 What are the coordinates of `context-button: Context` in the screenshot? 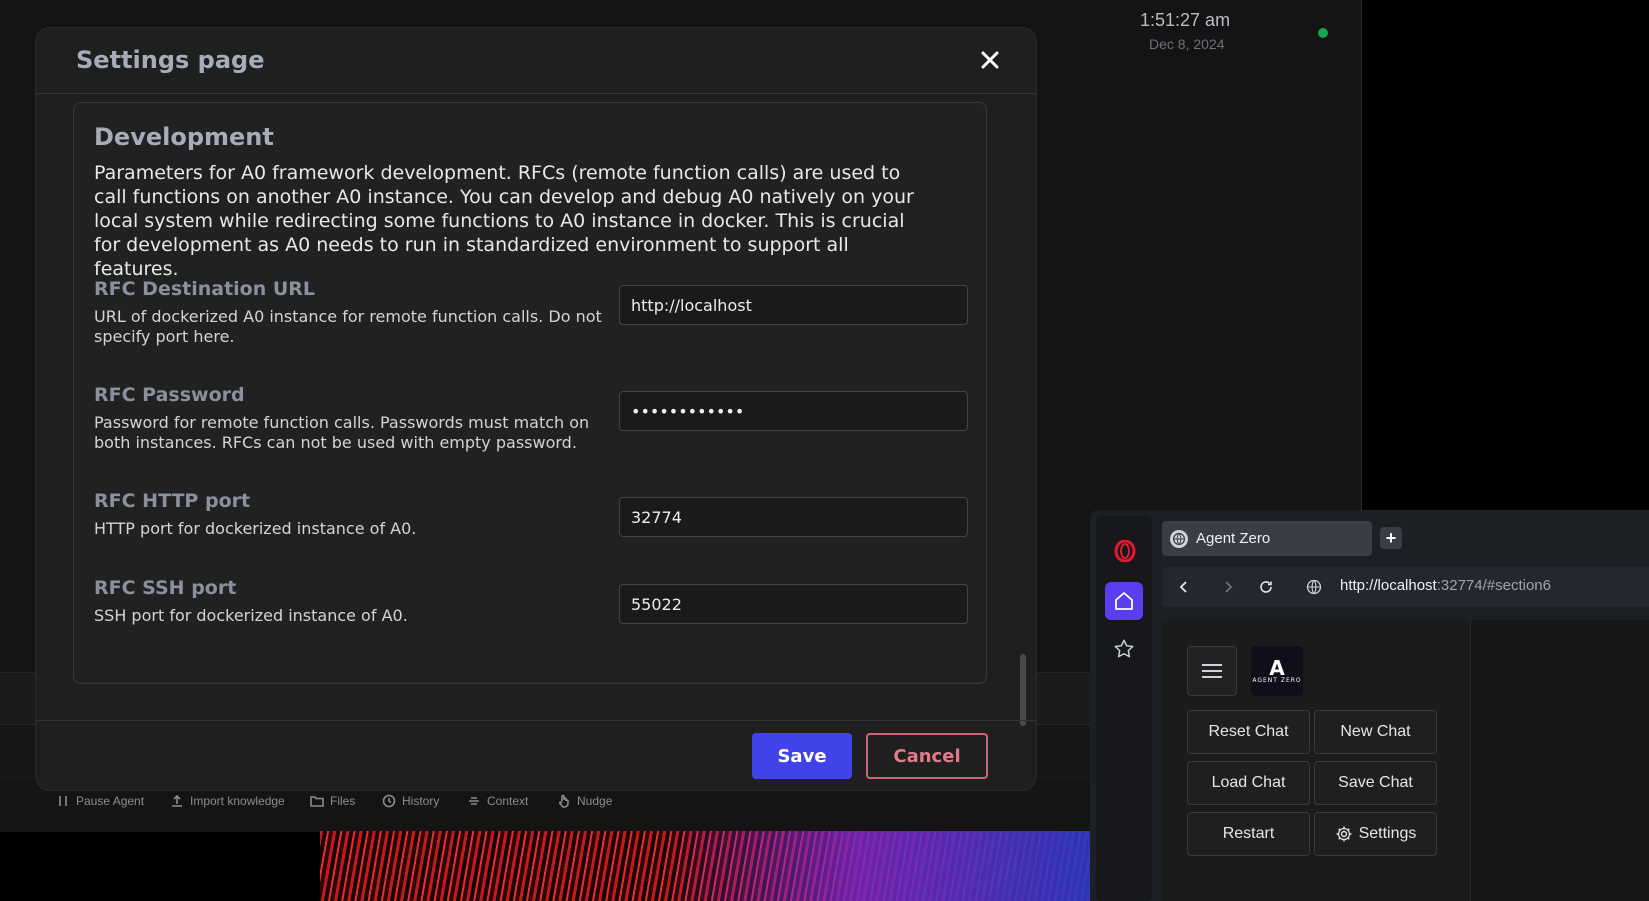 It's located at (497, 801).